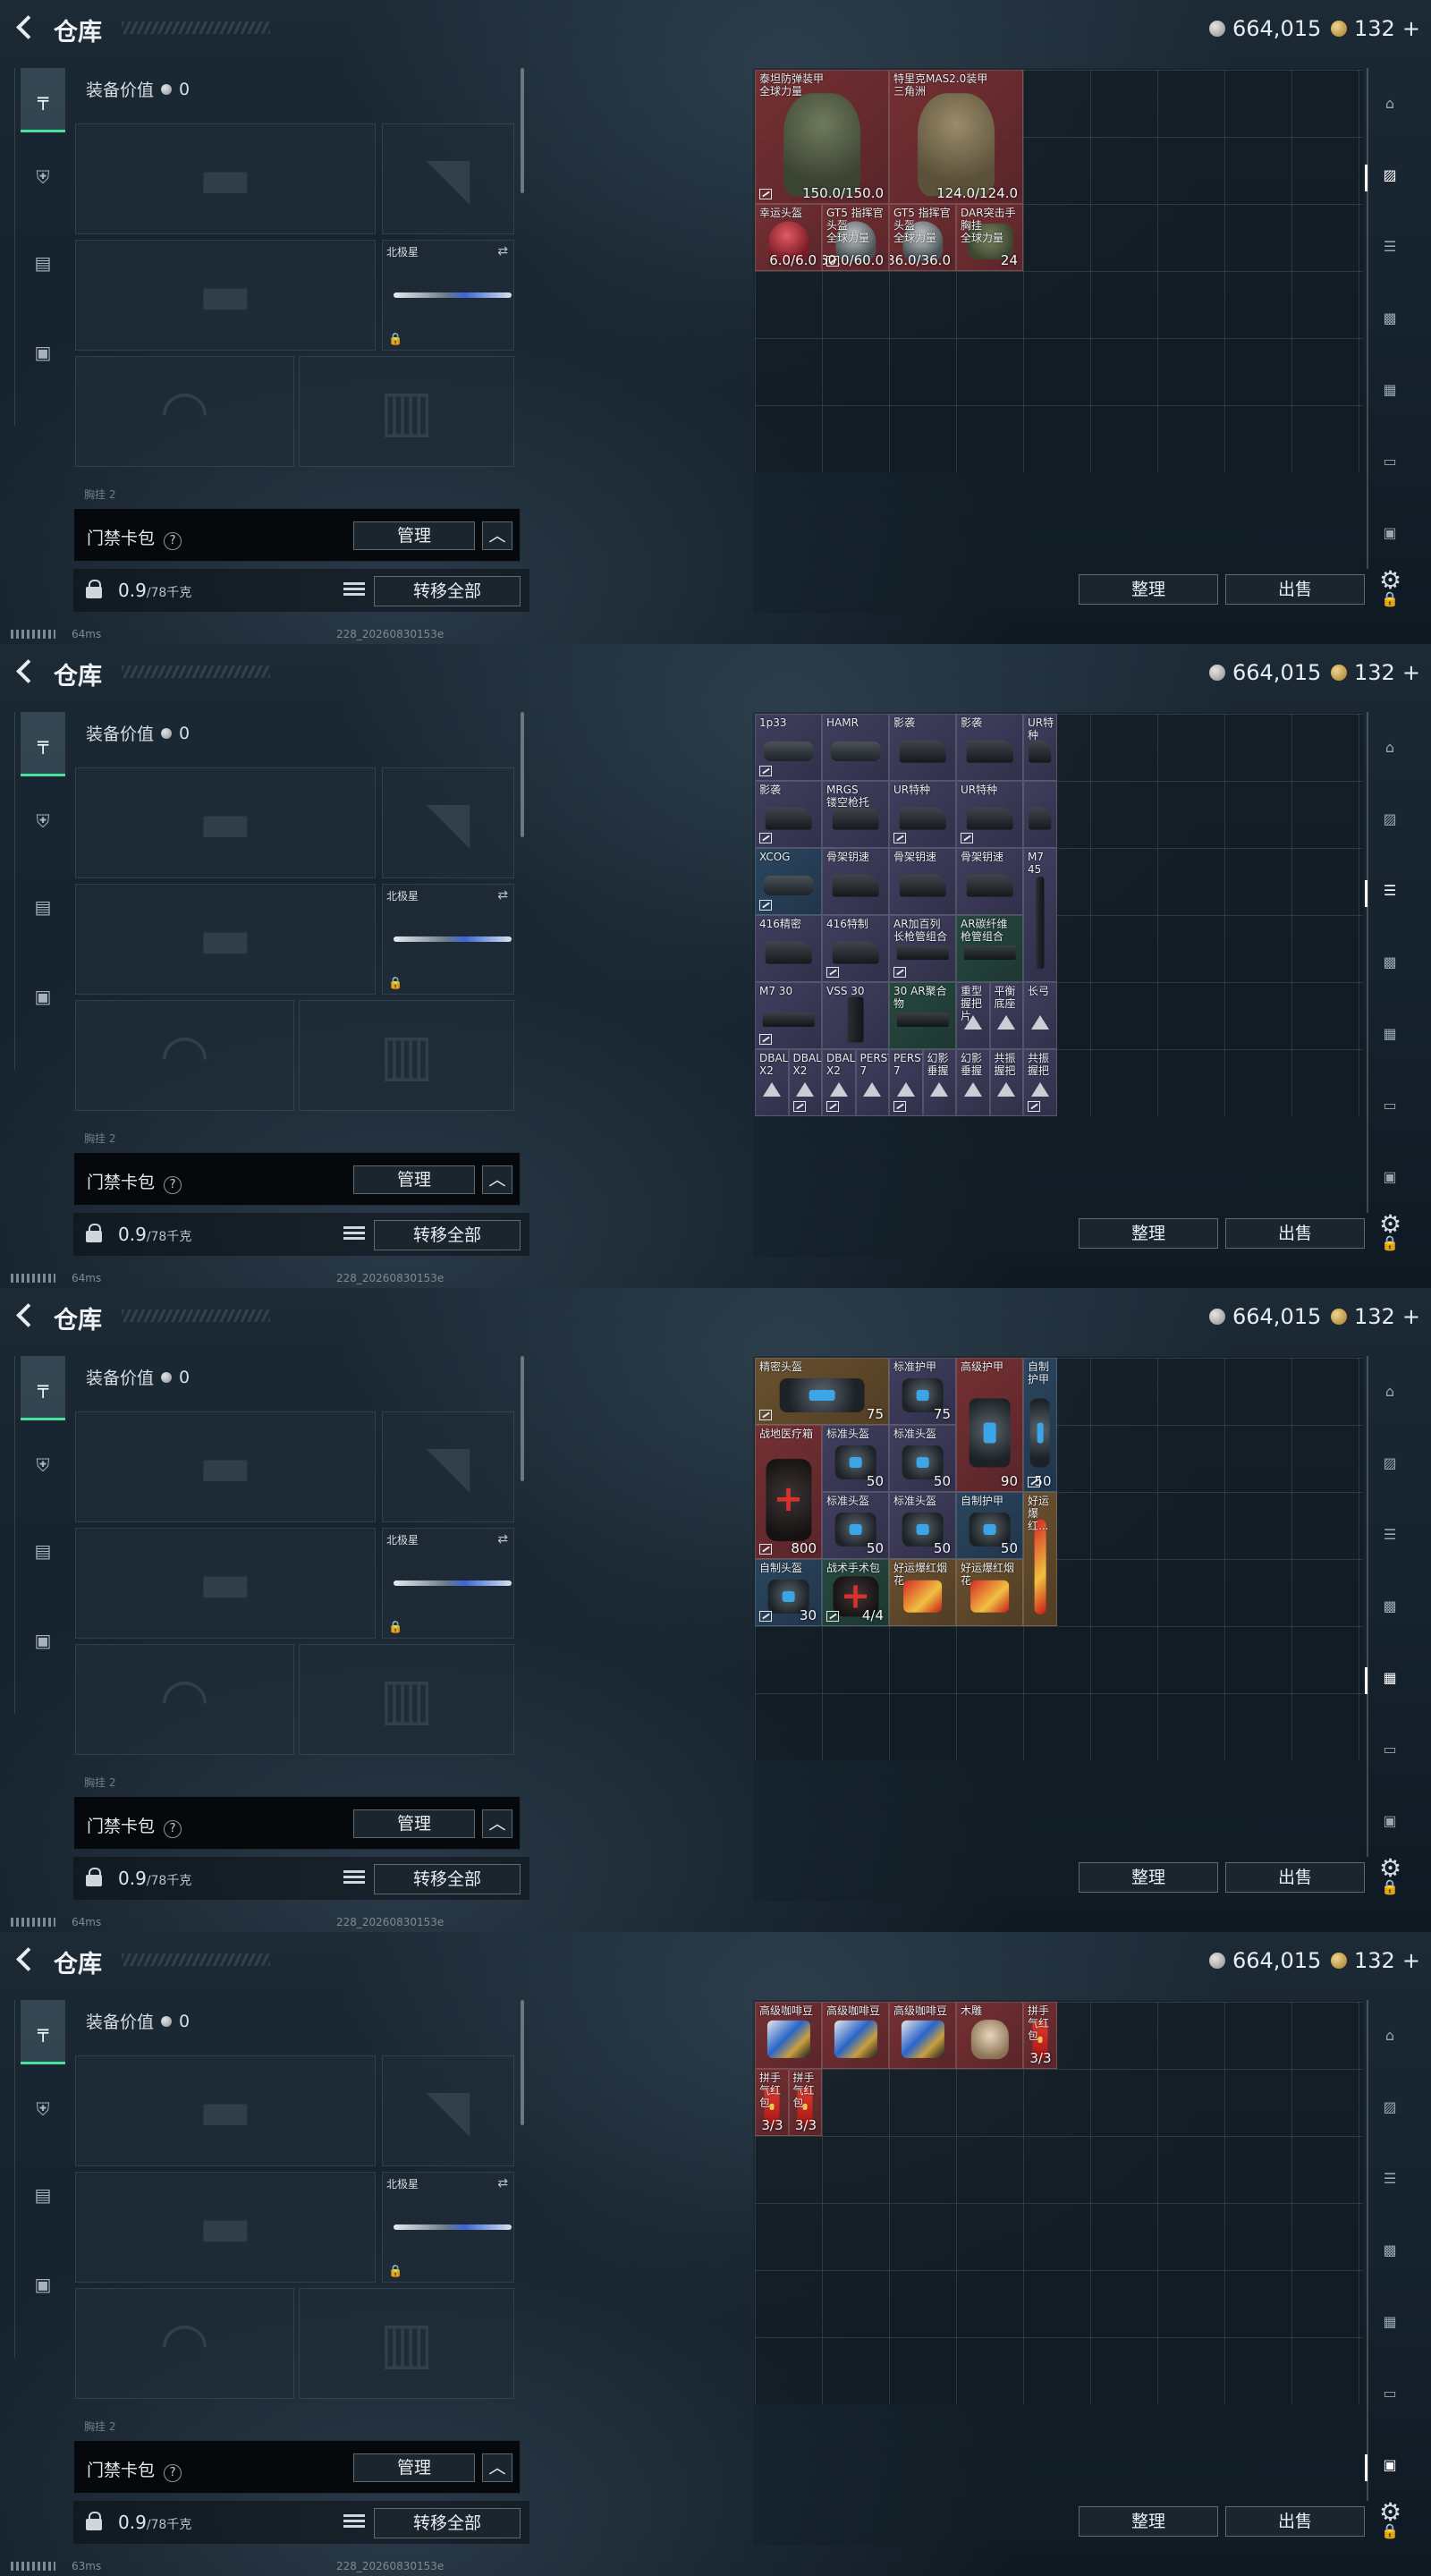 Image resolution: width=1431 pixels, height=2576 pixels. I want to click on inventory-item: AR加百列 长枪管组合, so click(923, 948).